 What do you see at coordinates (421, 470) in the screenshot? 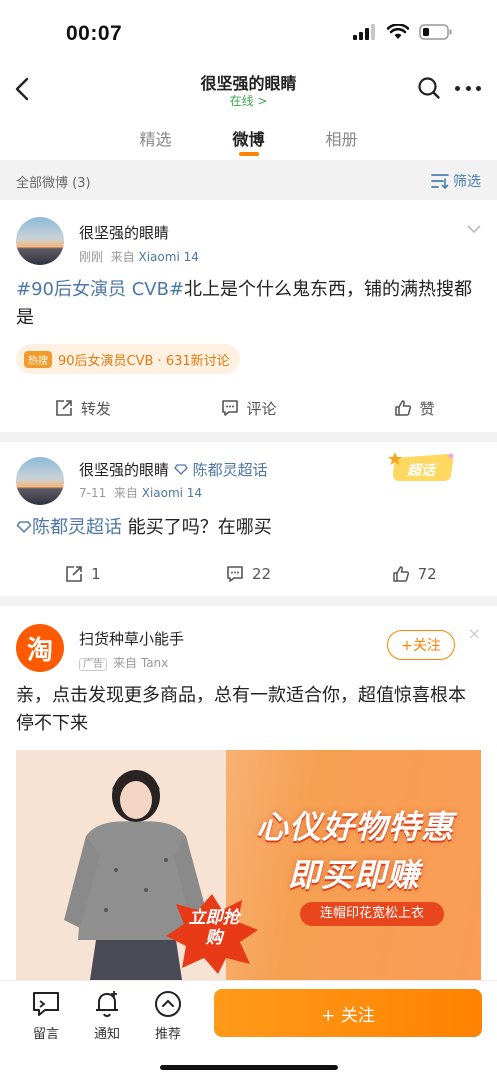
I see `super-topic-badge-text: 超话` at bounding box center [421, 470].